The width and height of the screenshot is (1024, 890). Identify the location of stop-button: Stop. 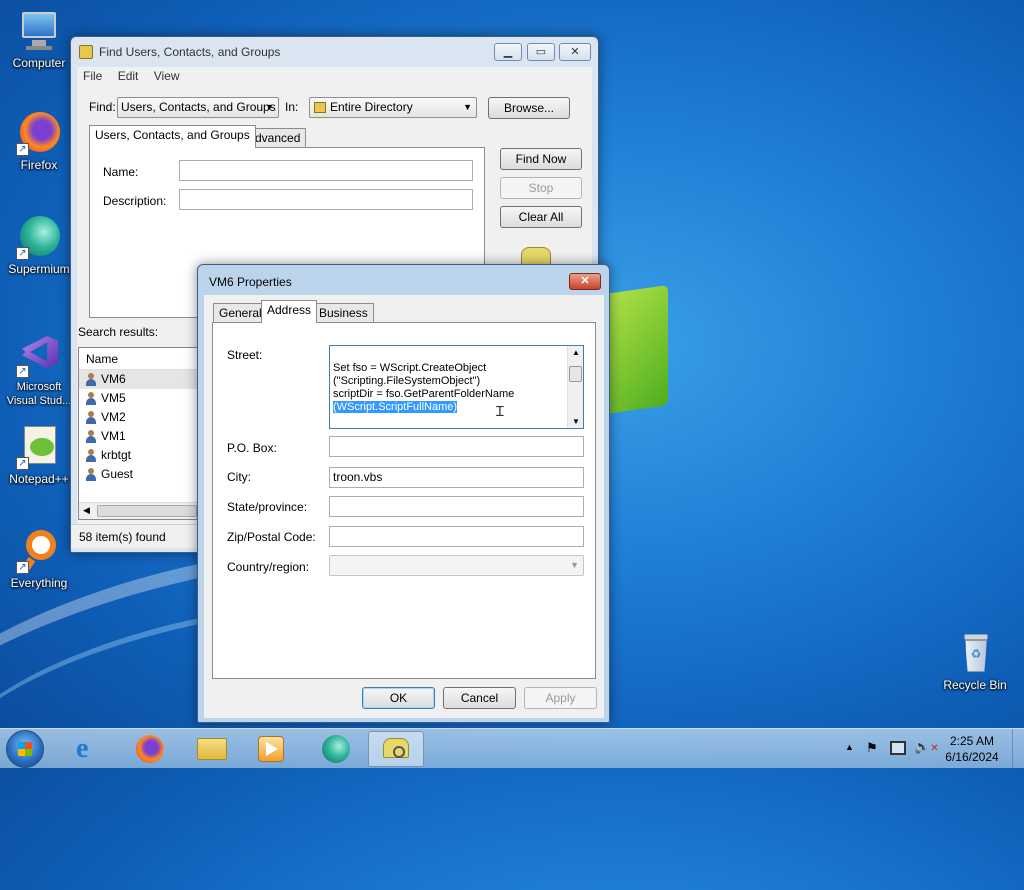
(541, 188).